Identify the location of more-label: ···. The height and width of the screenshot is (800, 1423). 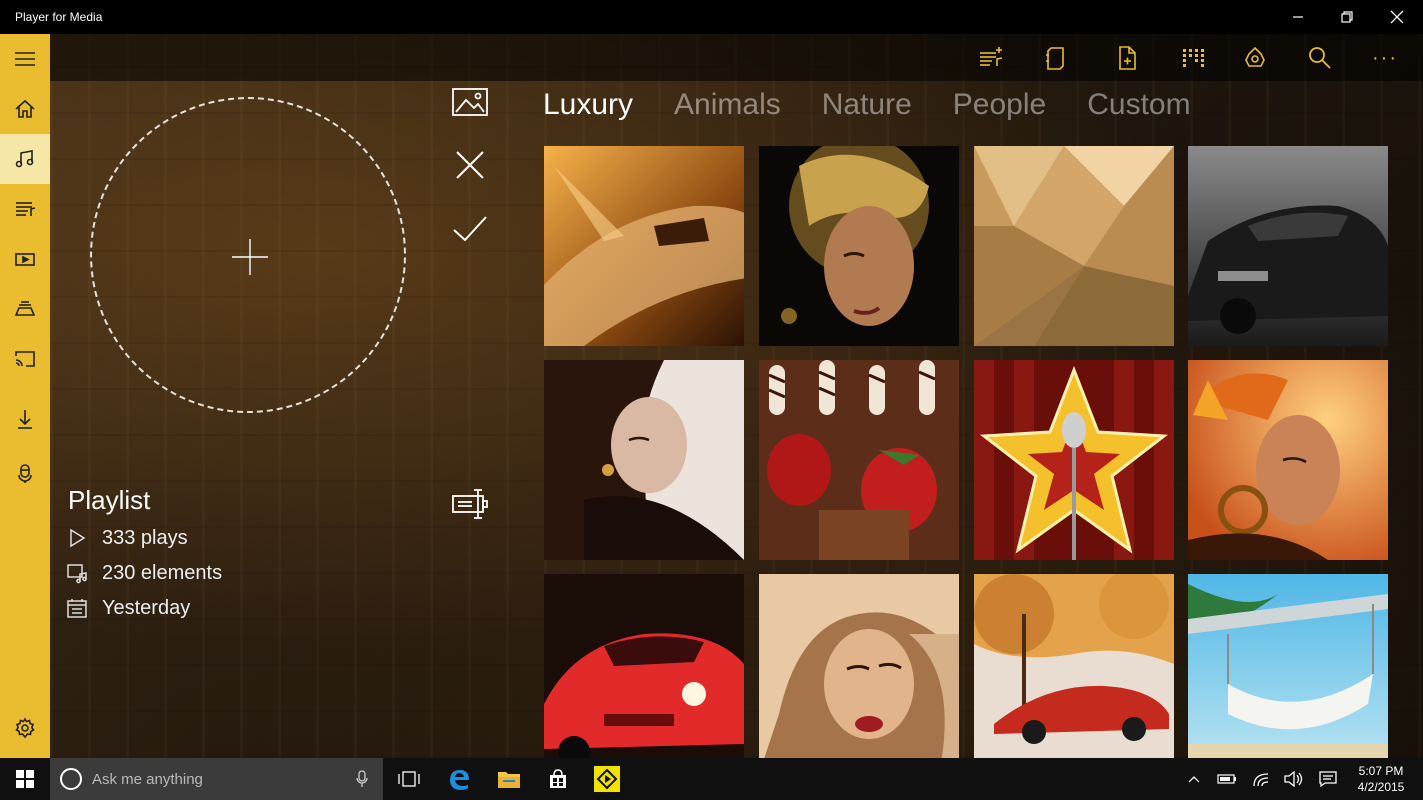
(1385, 58).